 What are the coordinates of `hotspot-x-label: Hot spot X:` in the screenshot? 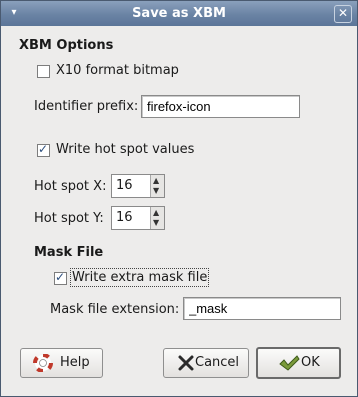 It's located at (70, 186).